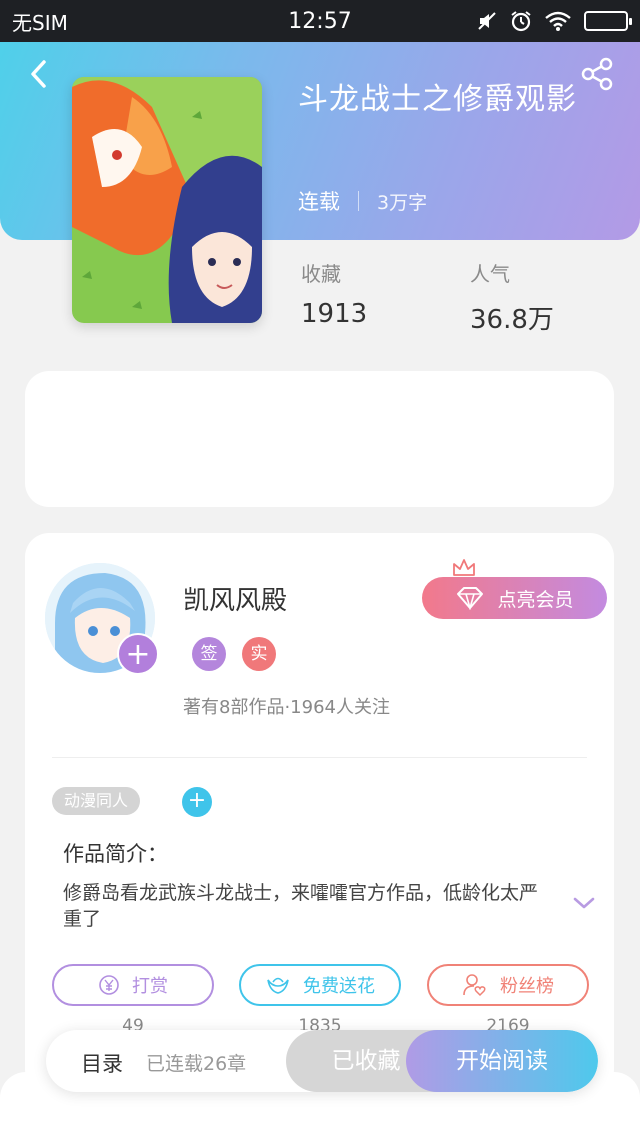  Describe the element at coordinates (235, 598) in the screenshot. I see `author-name: 凯风风殿` at that location.